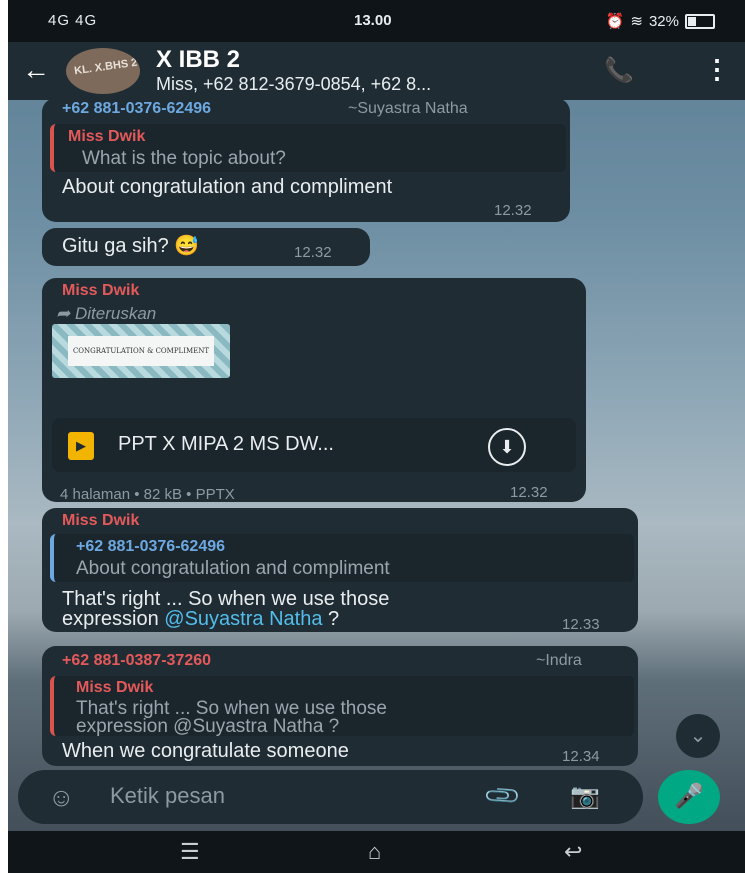 The height and width of the screenshot is (873, 745). Describe the element at coordinates (115, 313) in the screenshot. I see `forwarded-text: Diteruskan` at that location.